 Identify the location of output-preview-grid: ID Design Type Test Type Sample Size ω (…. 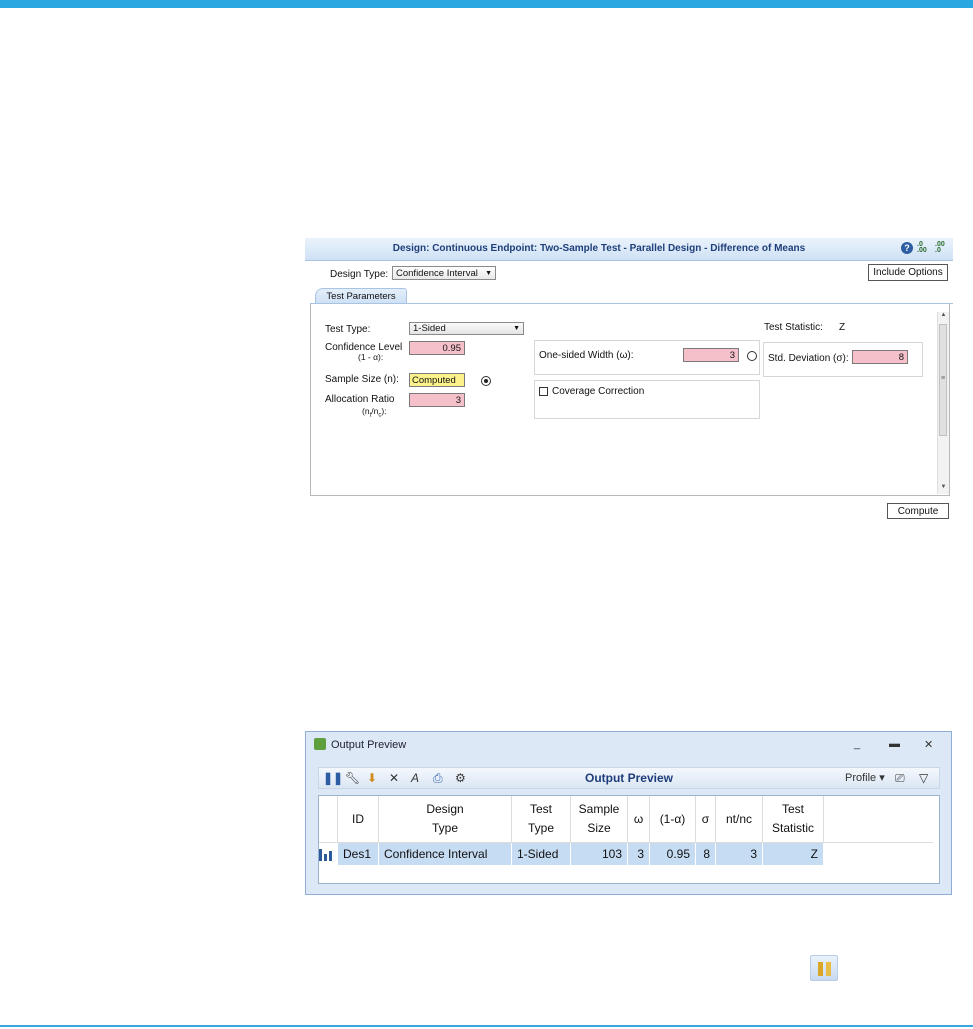
(629, 839).